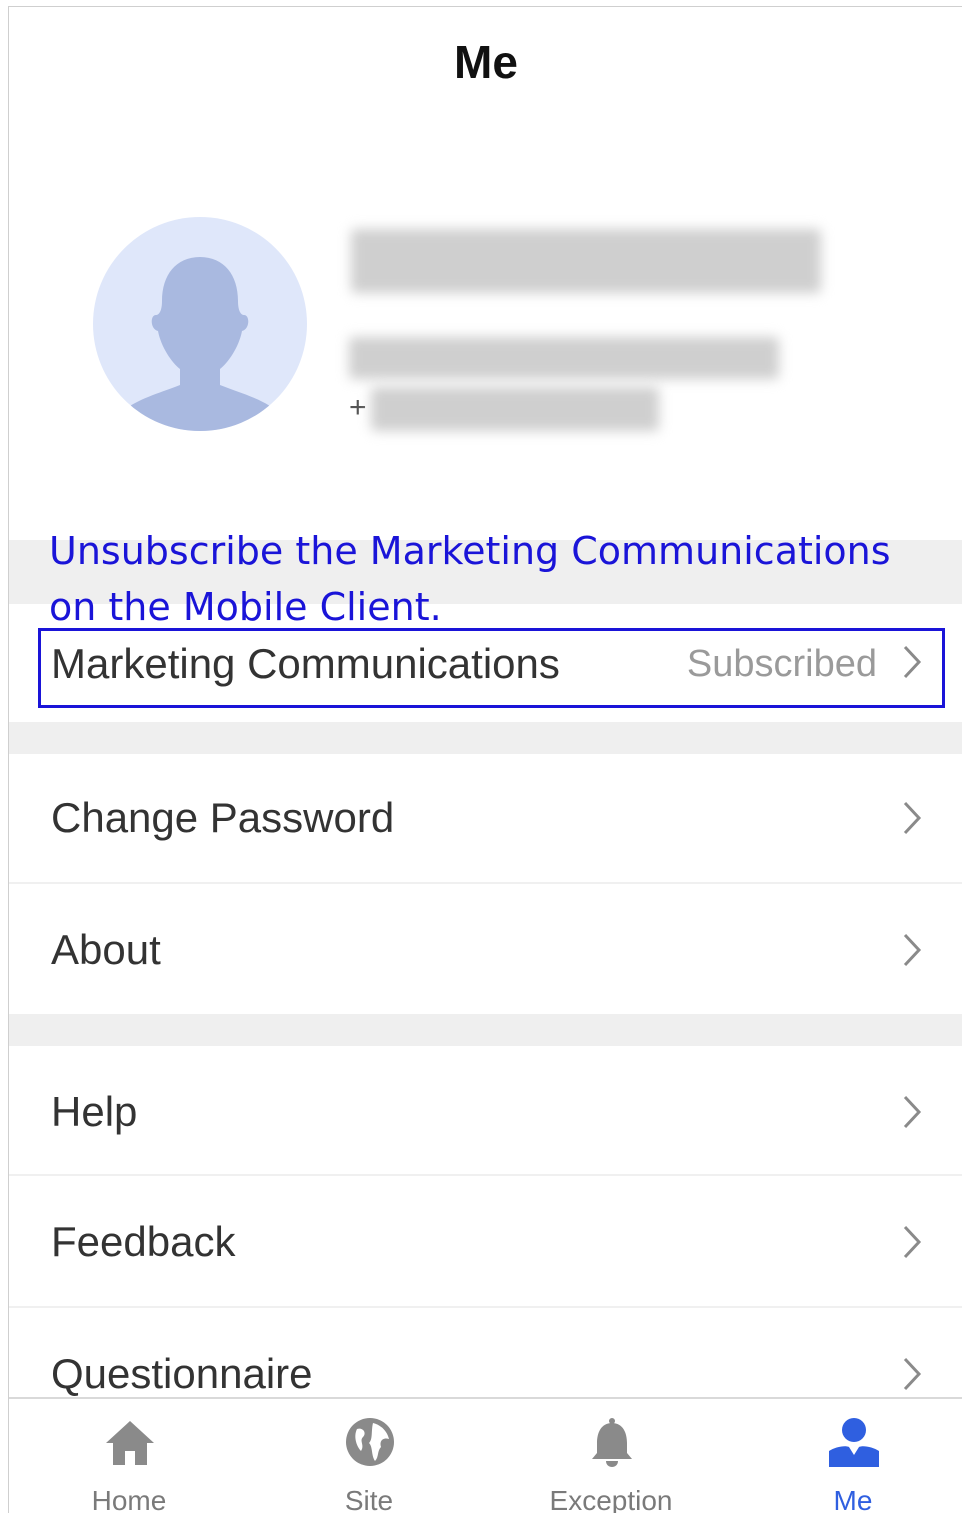 The height and width of the screenshot is (1513, 963). I want to click on tab-site: Site, so click(369, 1456).